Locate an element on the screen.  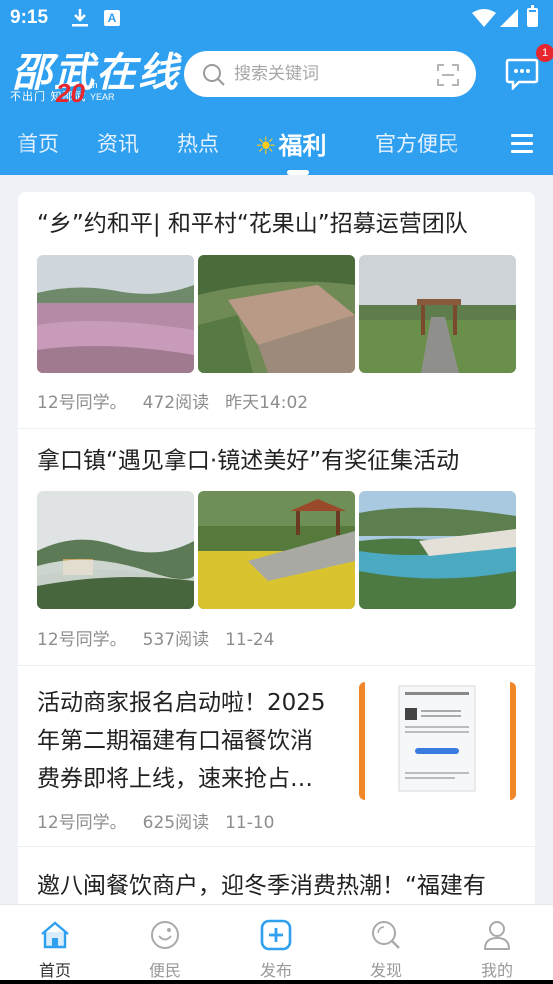
nav-publish-label: 发布 is located at coordinates (275, 970).